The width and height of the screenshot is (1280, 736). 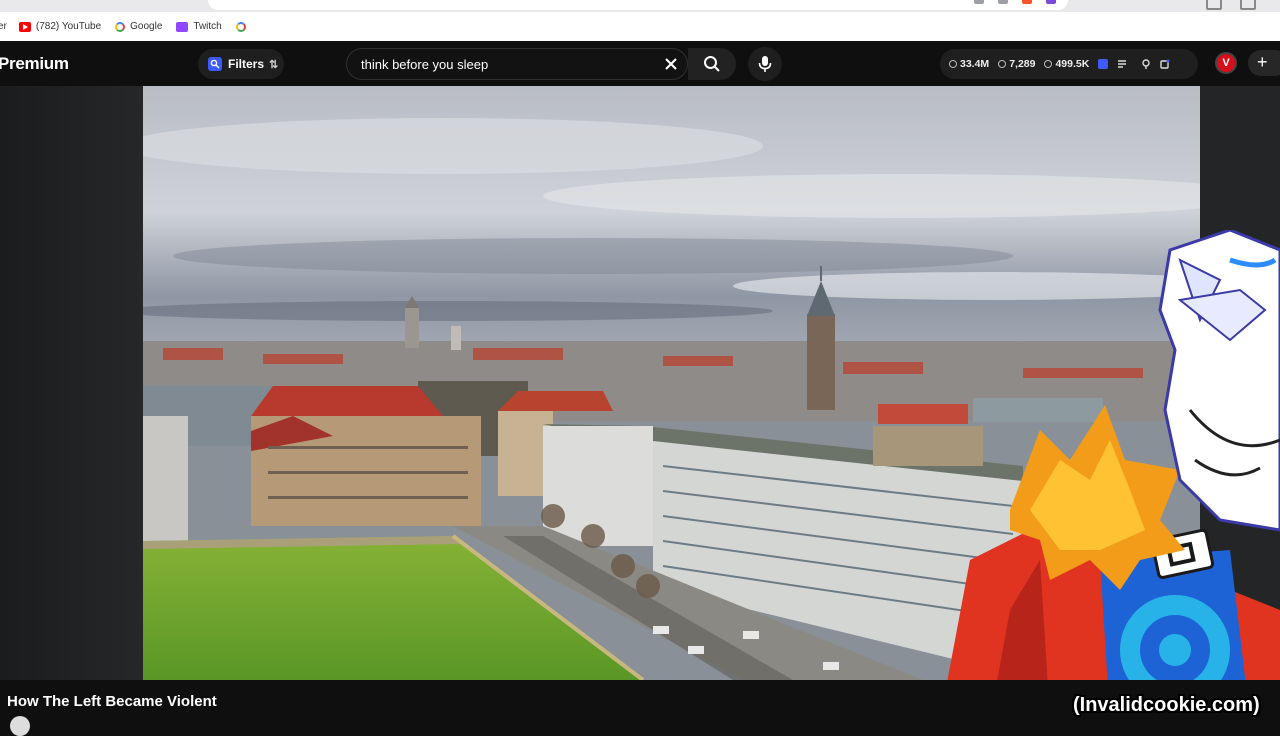 I want to click on profile-icon, so click(x=1214, y=5).